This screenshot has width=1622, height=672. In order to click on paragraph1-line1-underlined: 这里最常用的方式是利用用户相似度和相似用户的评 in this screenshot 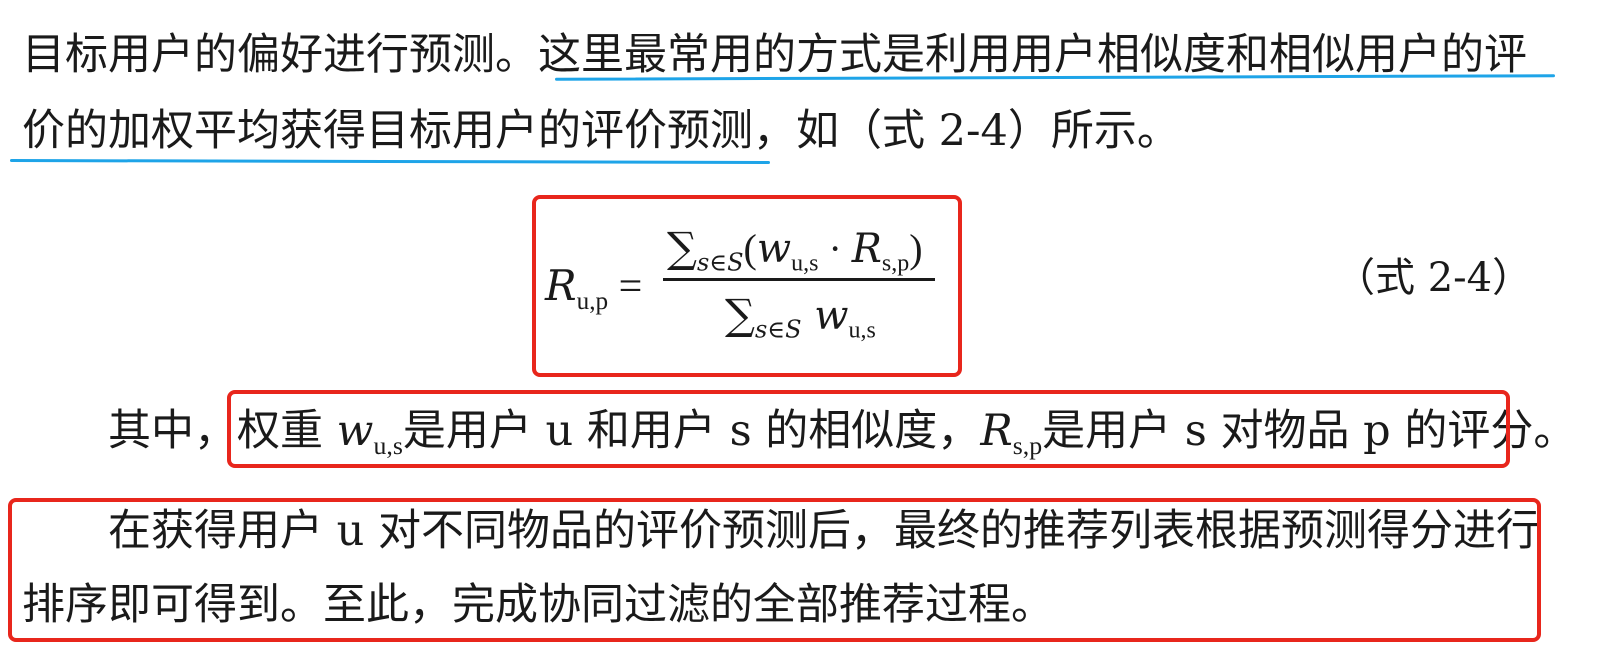, I will do `click(1032, 55)`.